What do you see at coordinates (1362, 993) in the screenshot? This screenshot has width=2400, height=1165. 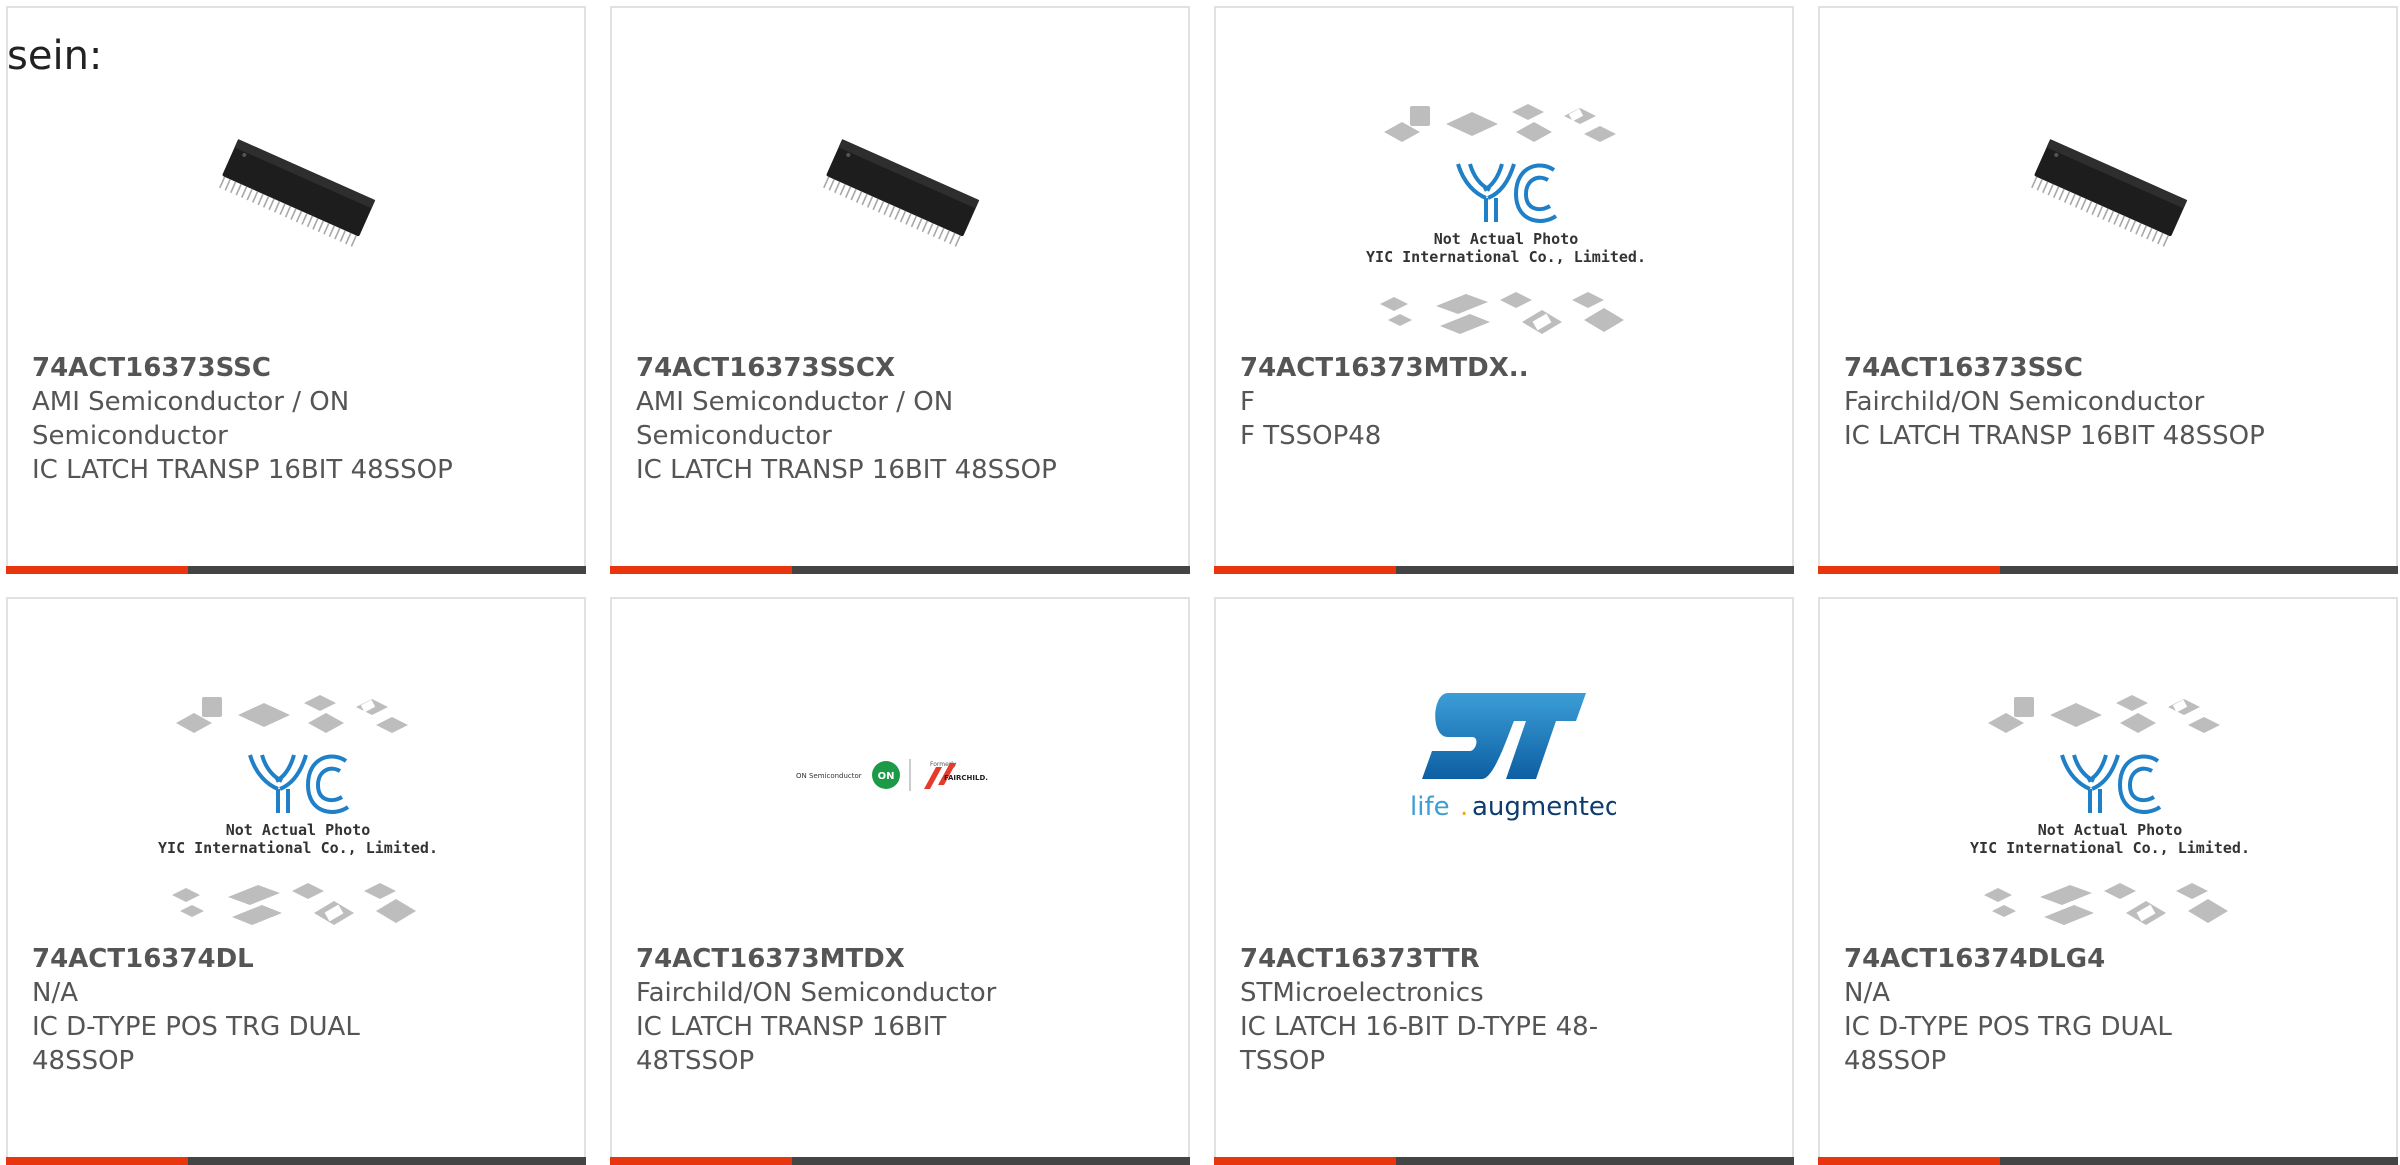 I see `manufacturer-line: STMicroelectronics` at bounding box center [1362, 993].